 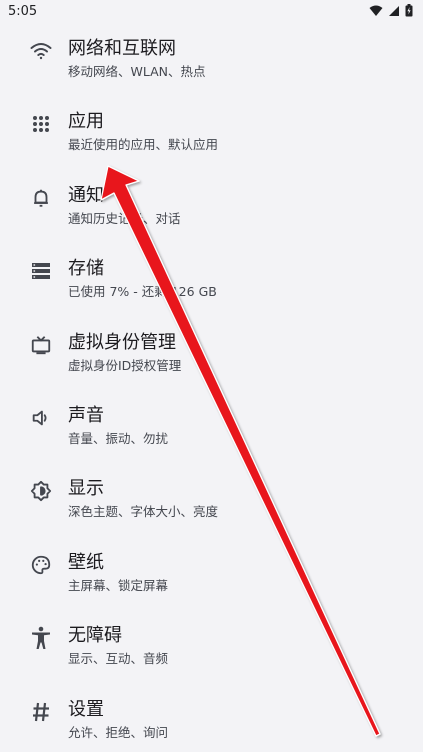 What do you see at coordinates (211, 637) in the screenshot?
I see `settings-item-accessibility: 无障碍 显示、互动、音频` at bounding box center [211, 637].